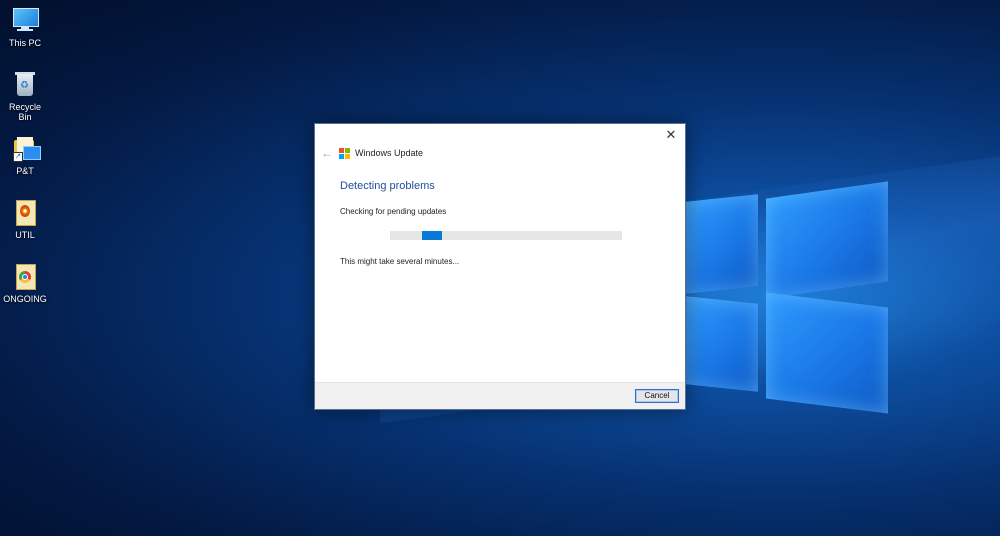 The width and height of the screenshot is (1000, 536). I want to click on back-button: ←, so click(327, 153).